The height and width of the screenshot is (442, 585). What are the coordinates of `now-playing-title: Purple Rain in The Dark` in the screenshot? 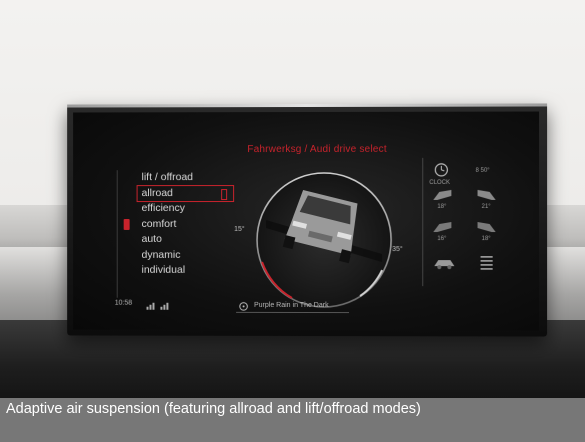 It's located at (291, 305).